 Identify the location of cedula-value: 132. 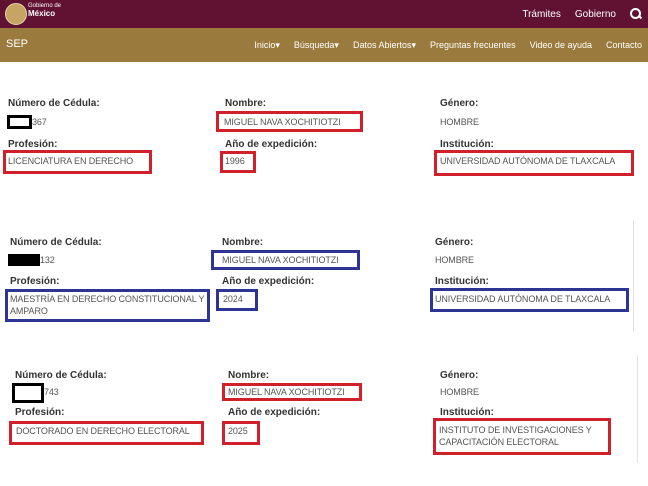
(47, 260).